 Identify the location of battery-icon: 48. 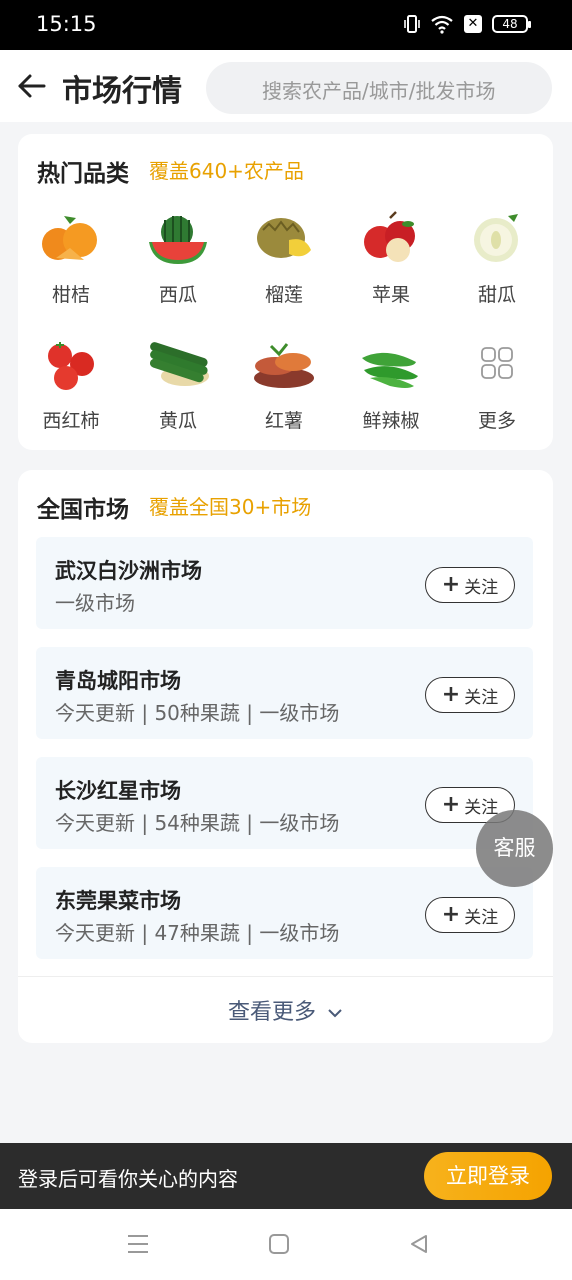
(511, 24).